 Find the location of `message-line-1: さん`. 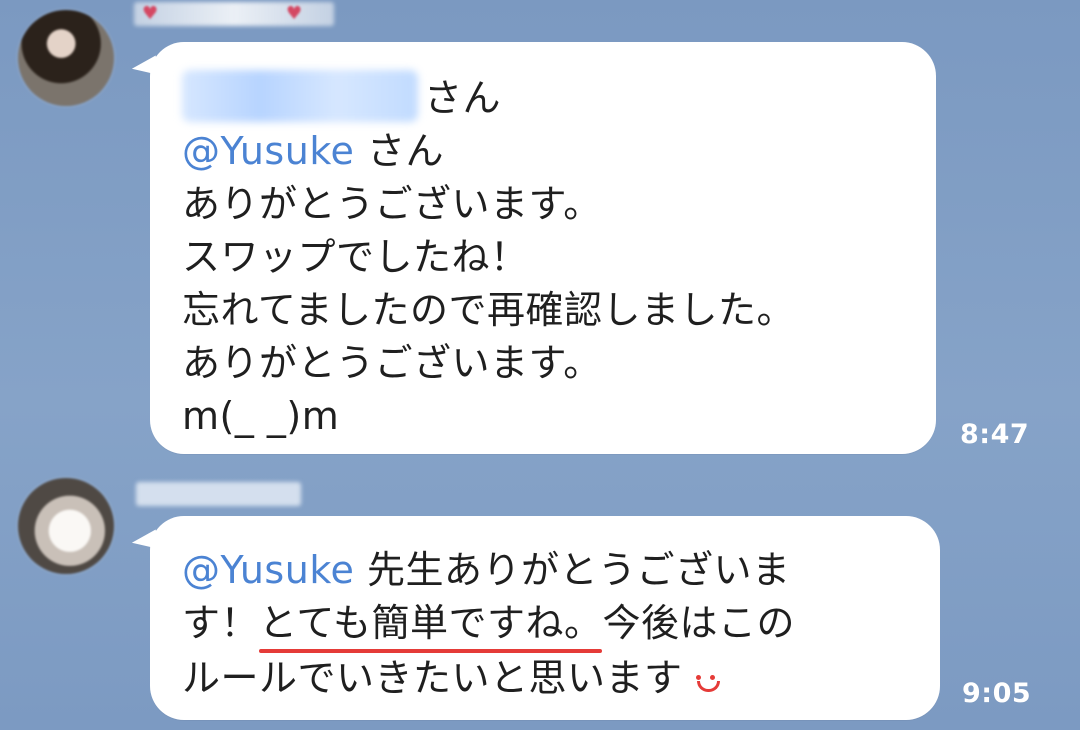

message-line-1: さん is located at coordinates (539, 97).